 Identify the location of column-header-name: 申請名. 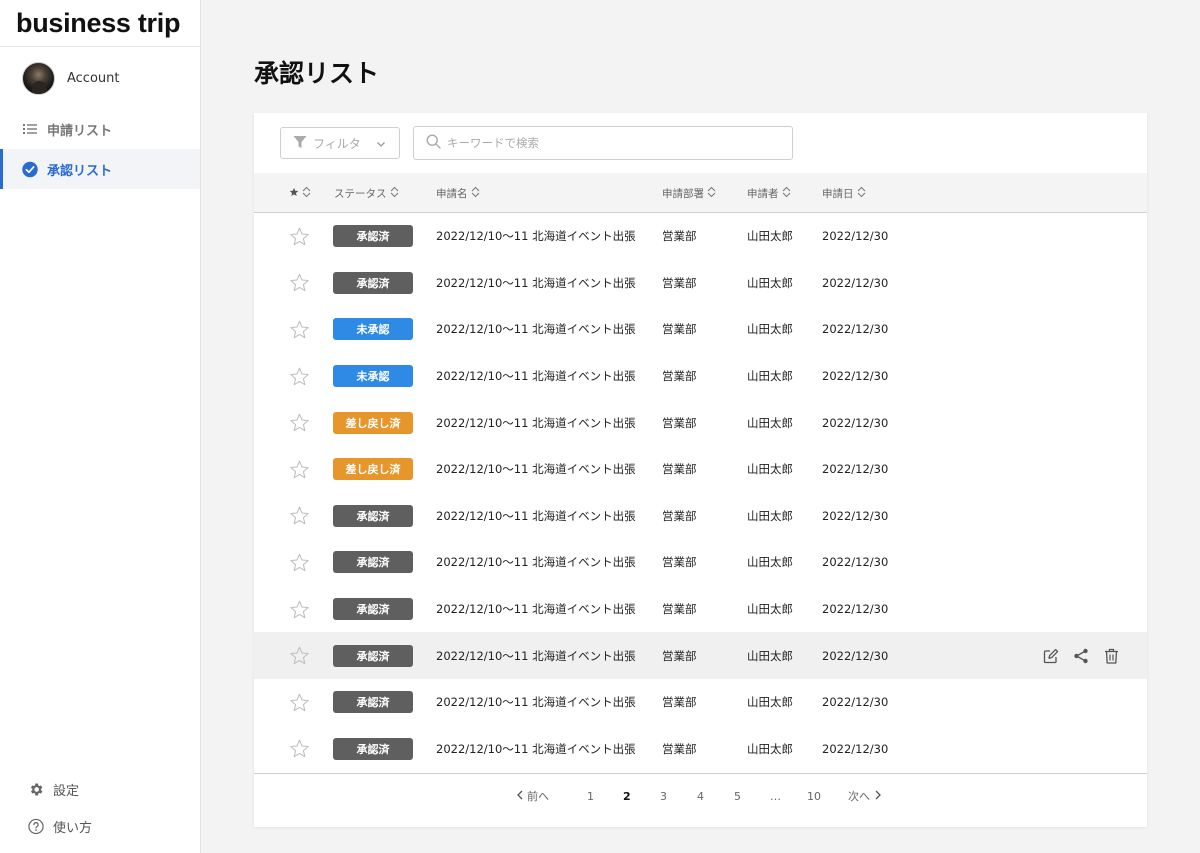
(458, 193).